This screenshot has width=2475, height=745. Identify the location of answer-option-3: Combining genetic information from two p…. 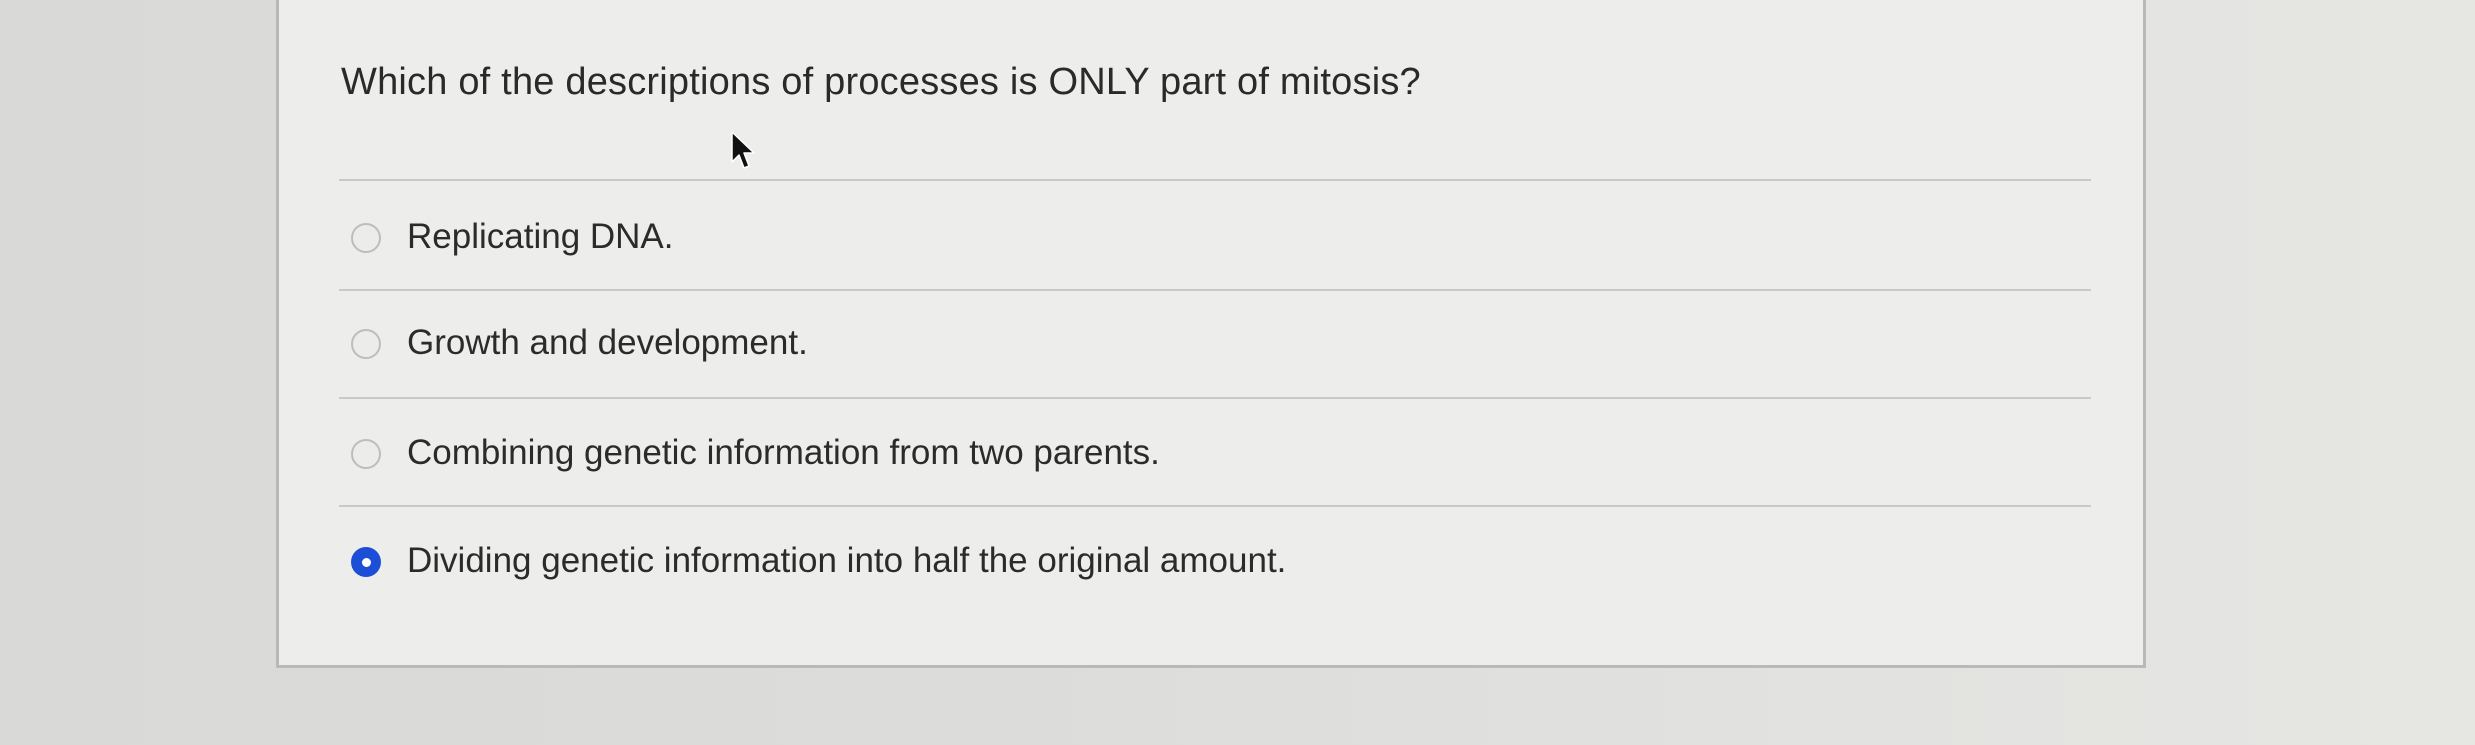
(1211, 455).